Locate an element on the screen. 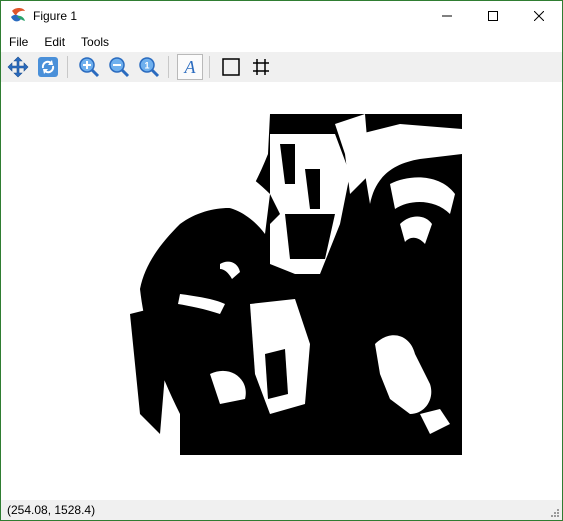 The image size is (563, 521). toolbar: 1 A is located at coordinates (281, 67).